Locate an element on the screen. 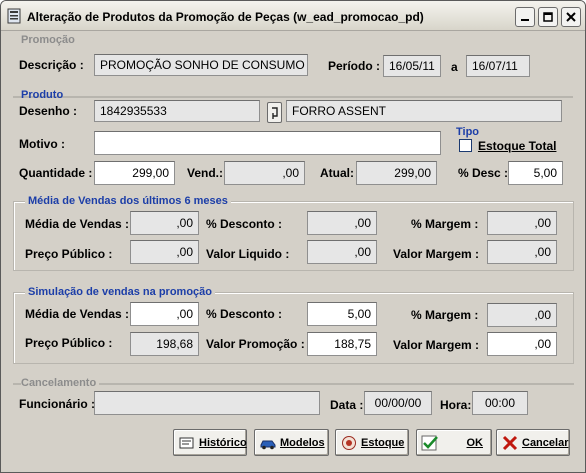 The height and width of the screenshot is (473, 586). desc-label: % Desc : is located at coordinates (483, 173).